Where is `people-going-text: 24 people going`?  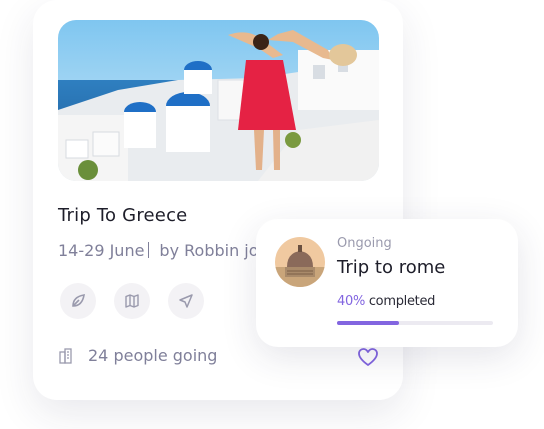
people-going-text: 24 people going is located at coordinates (153, 355).